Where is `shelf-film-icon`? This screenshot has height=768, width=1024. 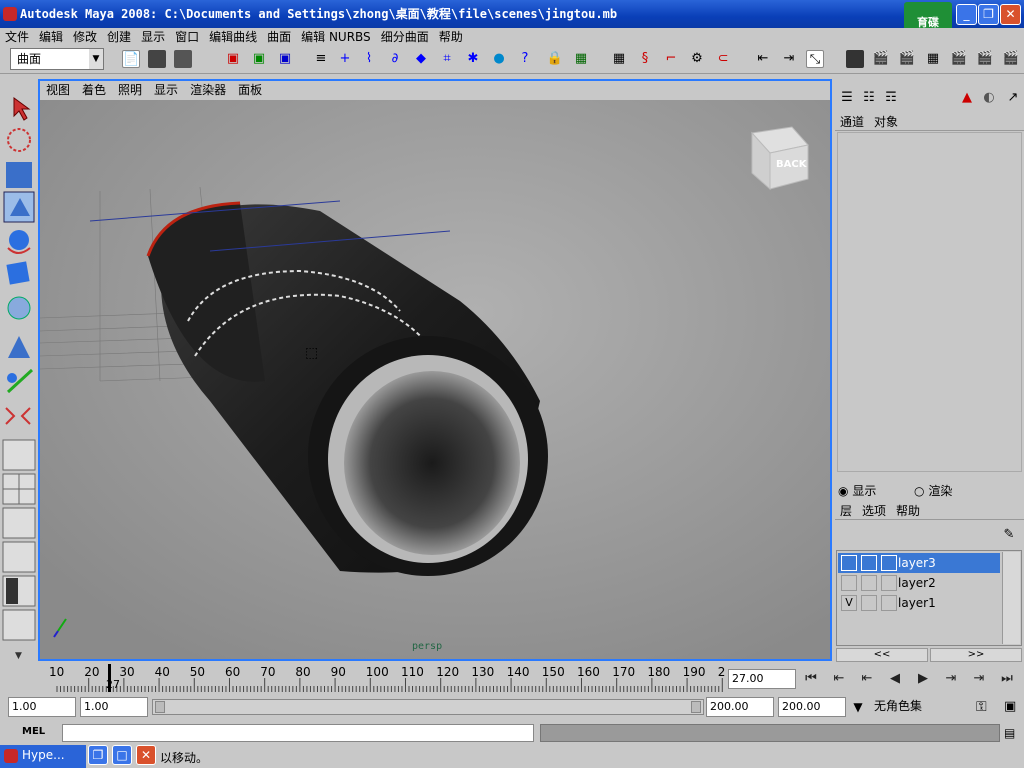
shelf-film-icon is located at coordinates (855, 59).